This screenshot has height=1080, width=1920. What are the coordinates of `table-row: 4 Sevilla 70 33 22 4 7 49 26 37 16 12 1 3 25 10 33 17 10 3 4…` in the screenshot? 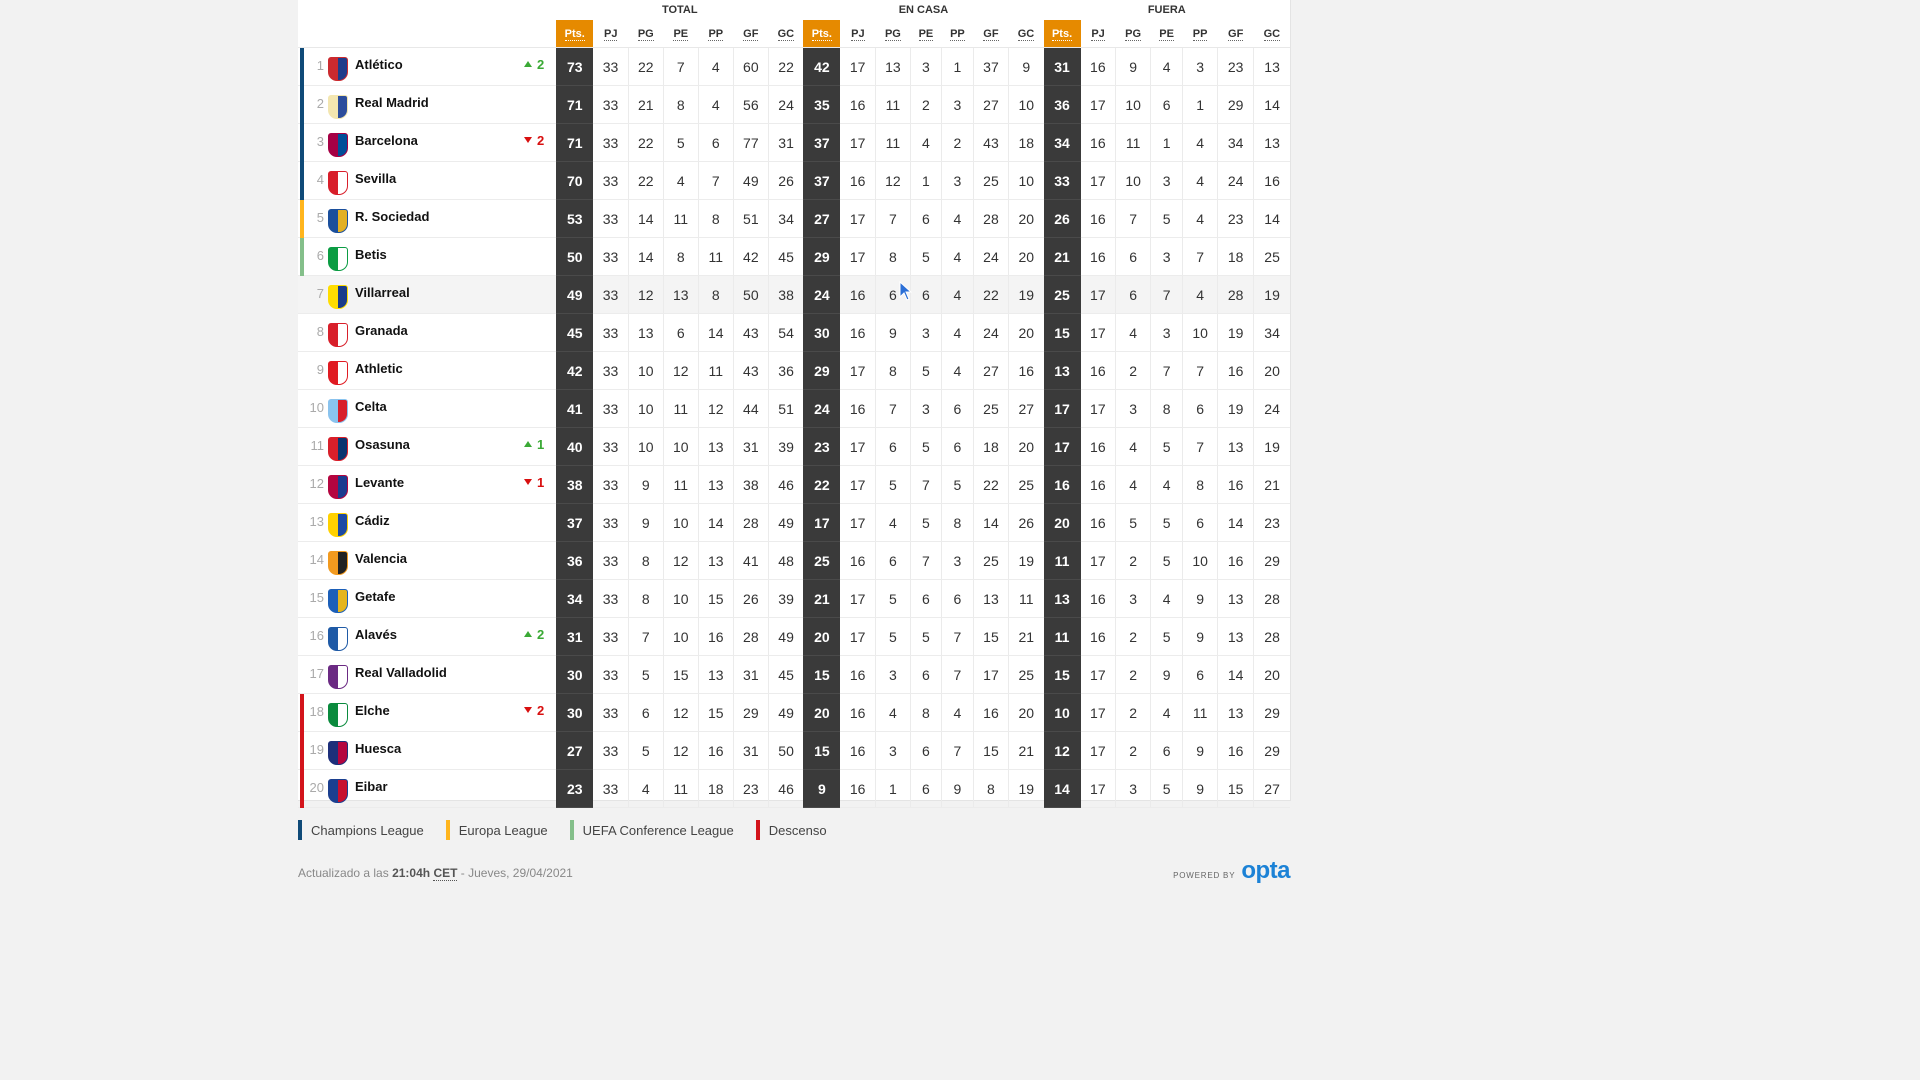 It's located at (794, 180).